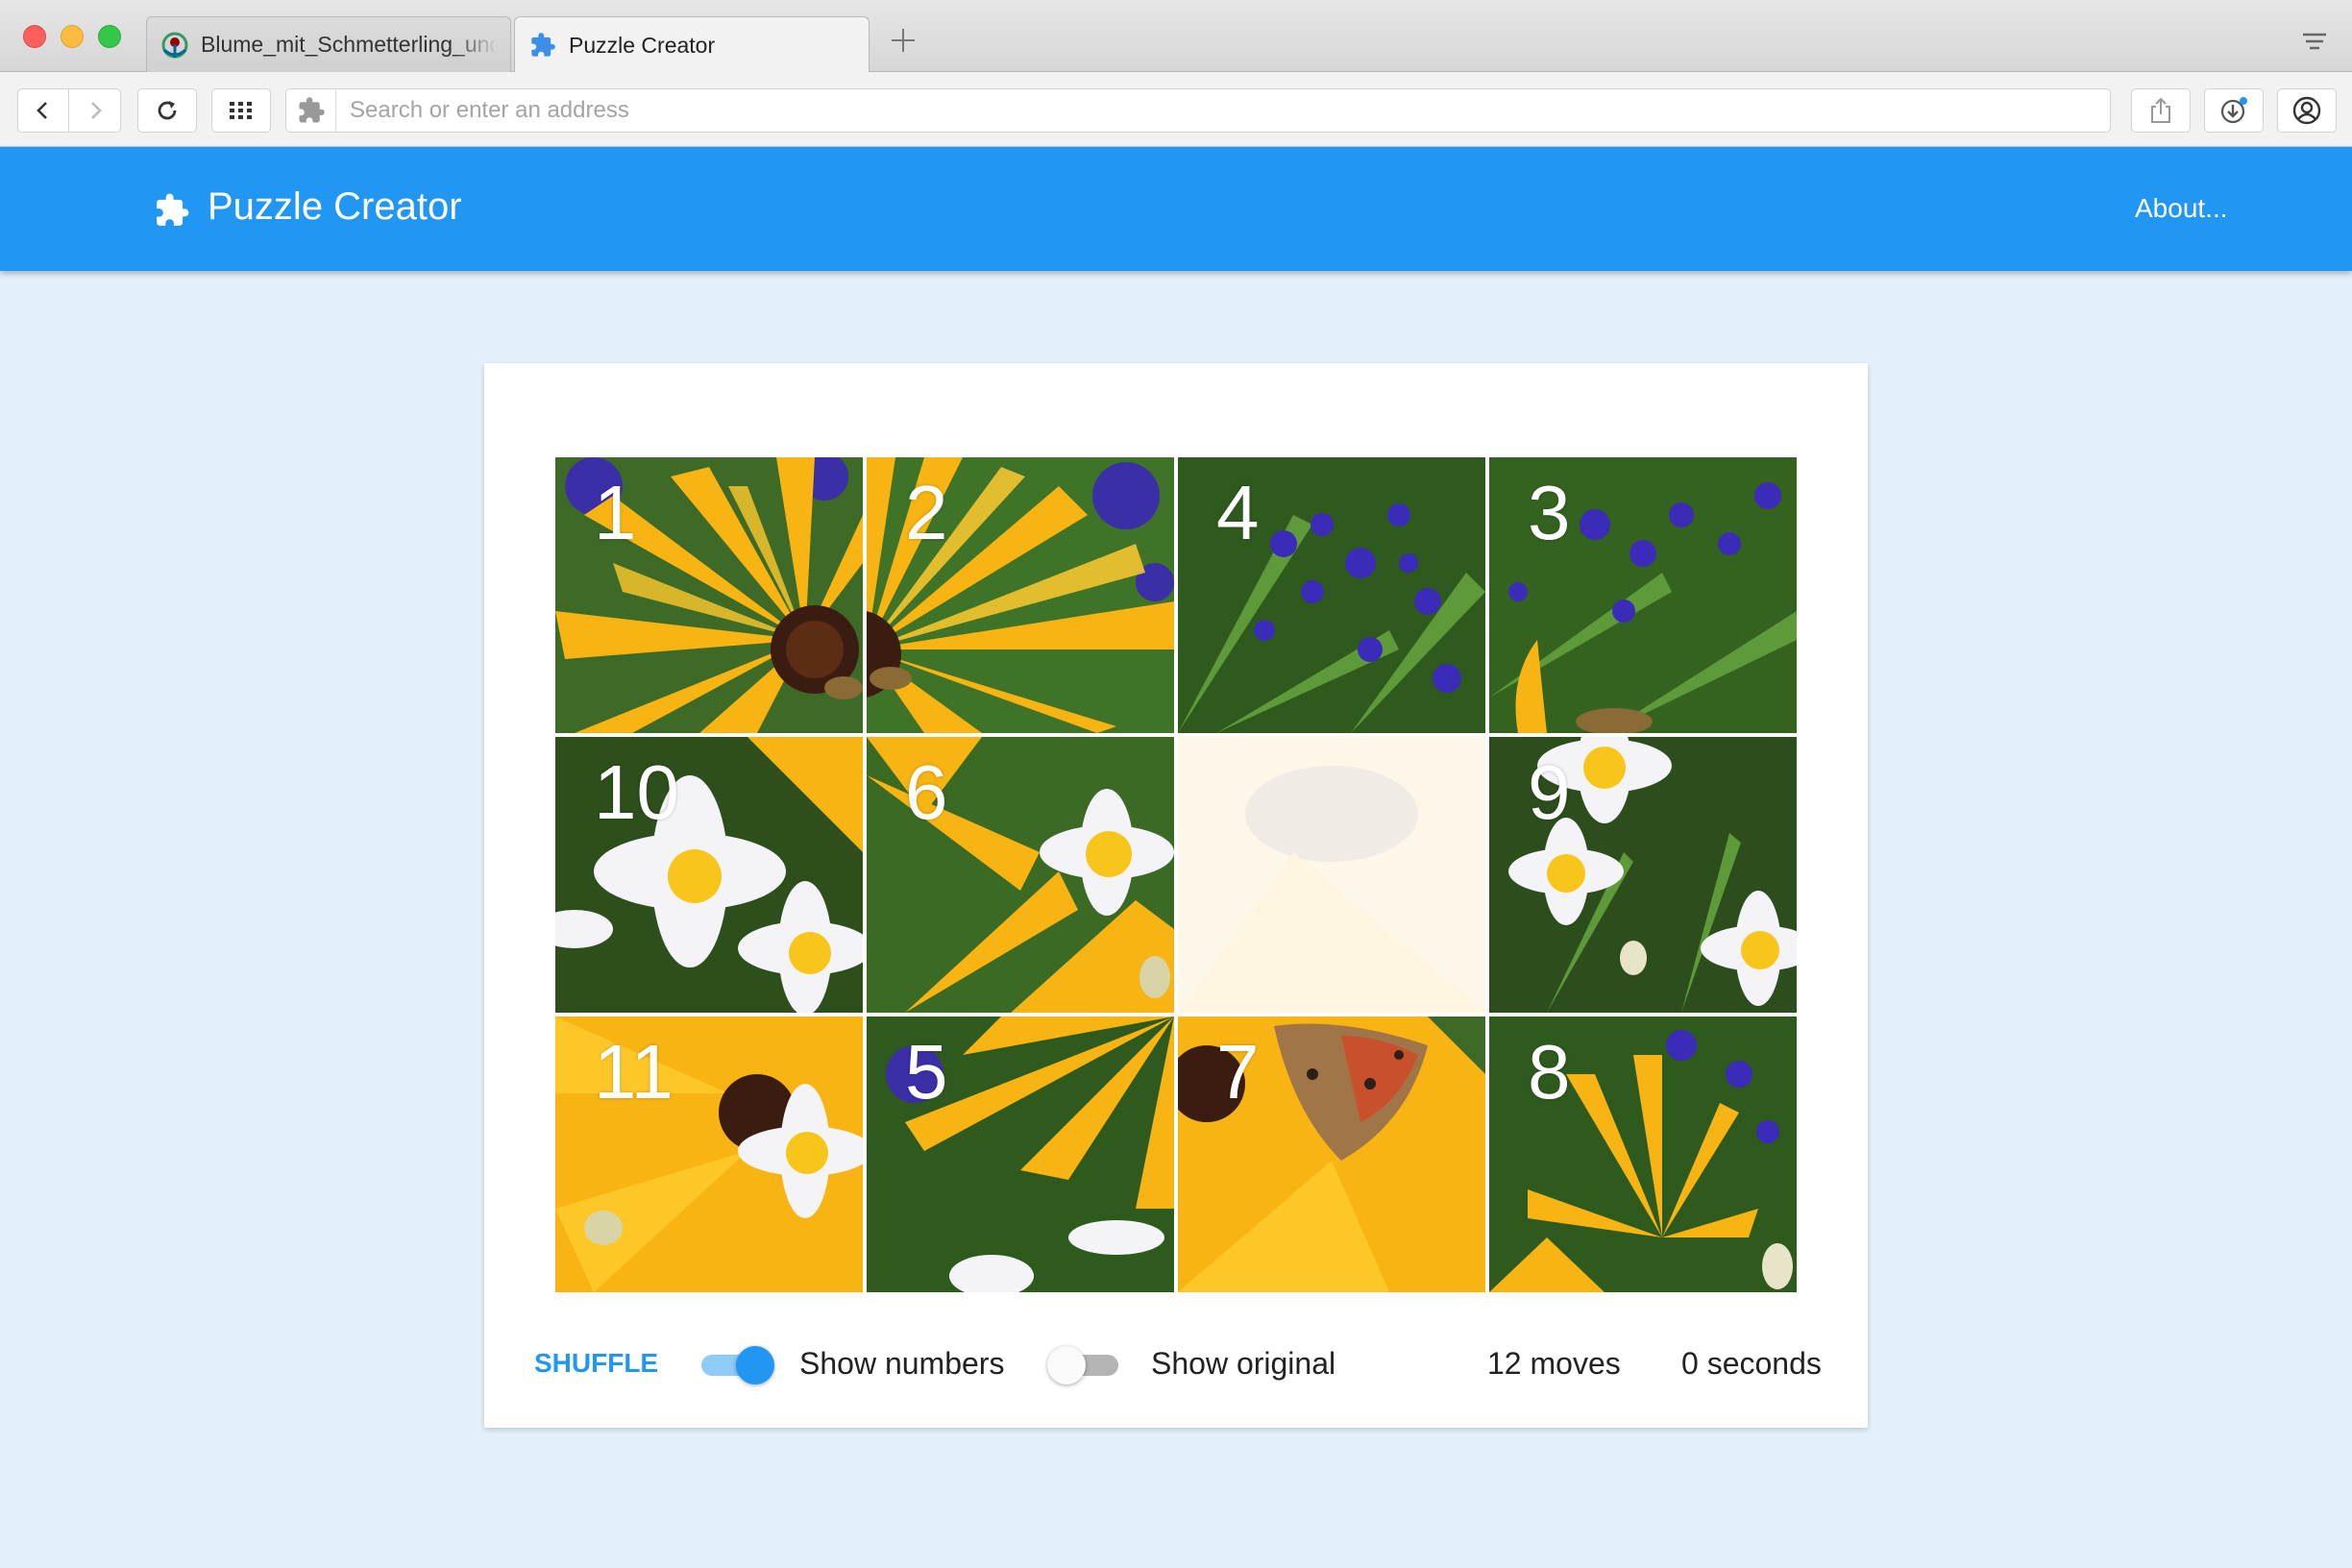 The image size is (2352, 1568). What do you see at coordinates (927, 1072) in the screenshot?
I see `tile-number: 5` at bounding box center [927, 1072].